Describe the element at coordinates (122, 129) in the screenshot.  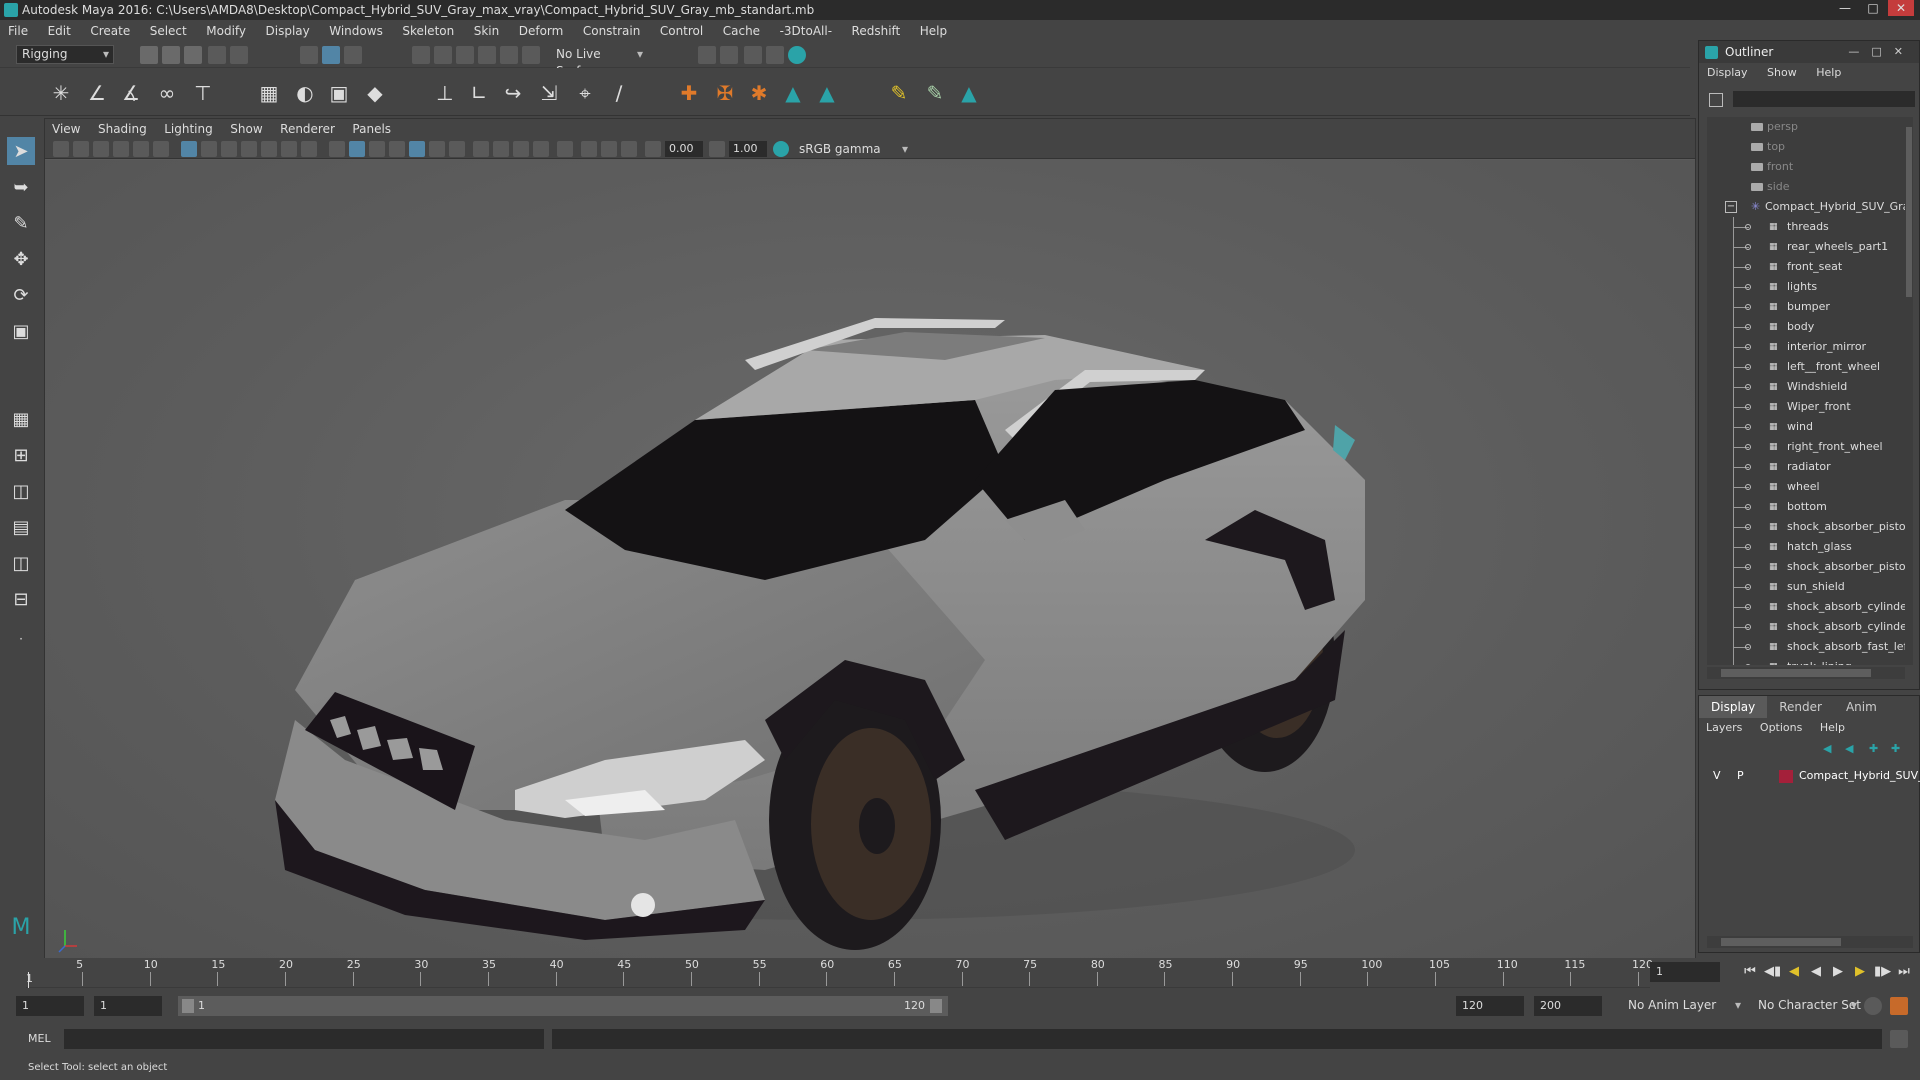
I see `vp-menu-shading: Shading` at that location.